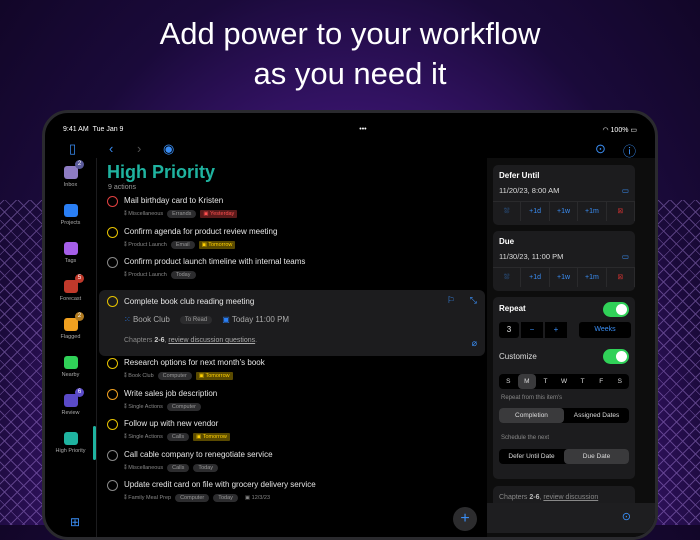 This screenshot has width=700, height=540. Describe the element at coordinates (601, 381) in the screenshot. I see `weekday-5: F` at that location.